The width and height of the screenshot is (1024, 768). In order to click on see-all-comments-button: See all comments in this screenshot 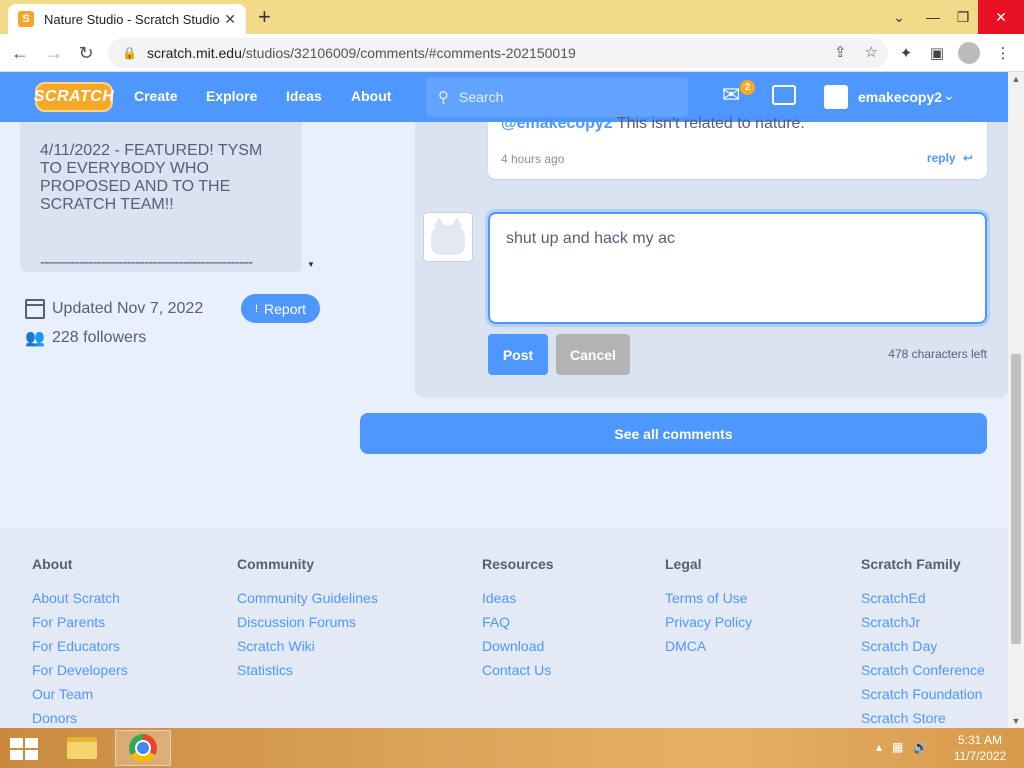, I will do `click(673, 433)`.